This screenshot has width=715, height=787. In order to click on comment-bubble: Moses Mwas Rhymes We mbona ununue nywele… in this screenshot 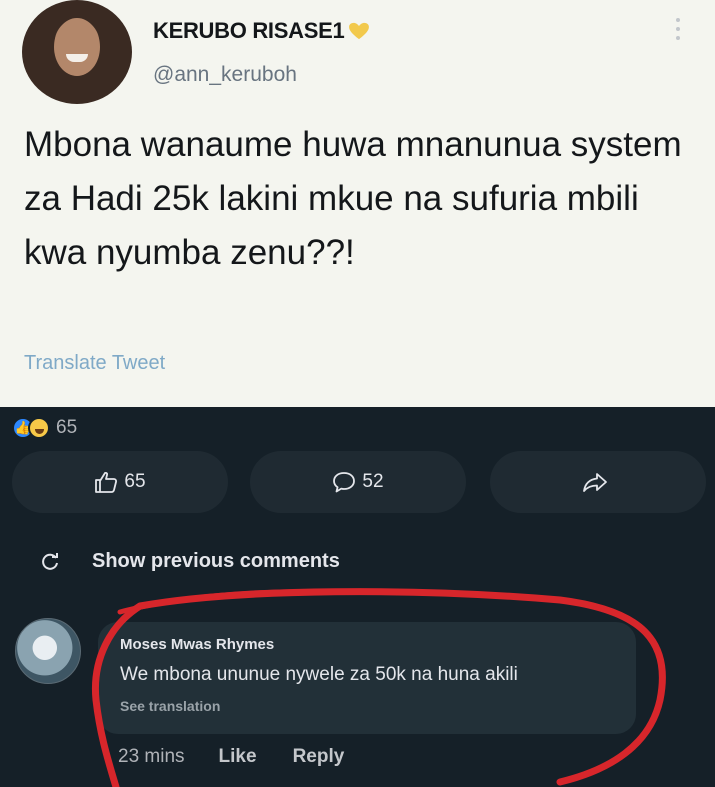, I will do `click(367, 678)`.